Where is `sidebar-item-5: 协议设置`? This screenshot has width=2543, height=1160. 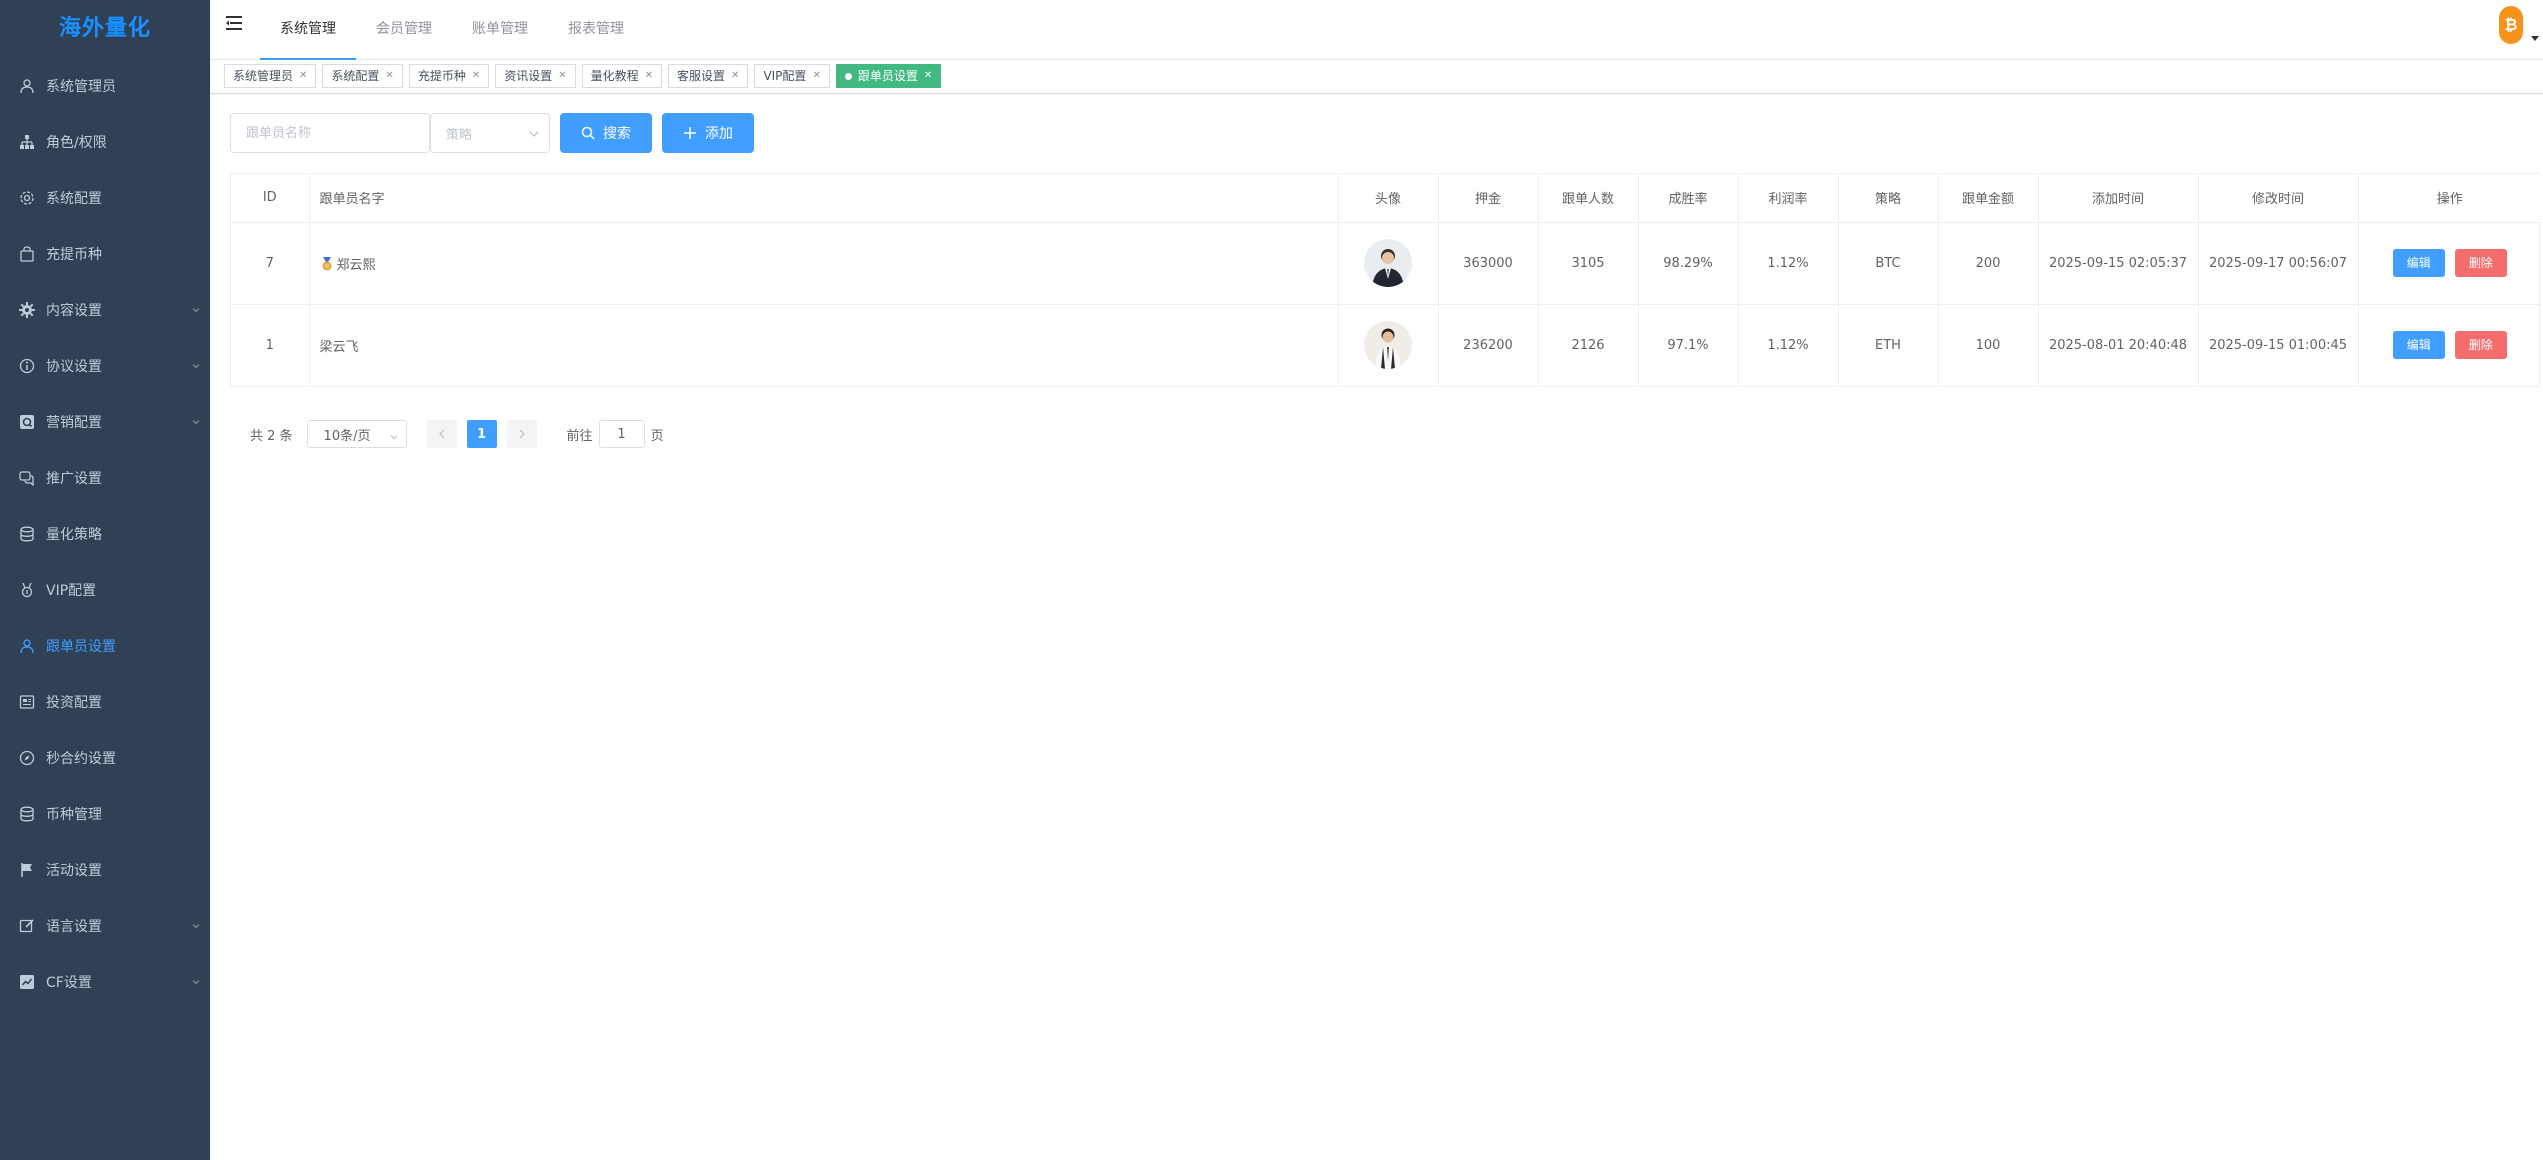
sidebar-item-5: 协议设置 is located at coordinates (105, 366).